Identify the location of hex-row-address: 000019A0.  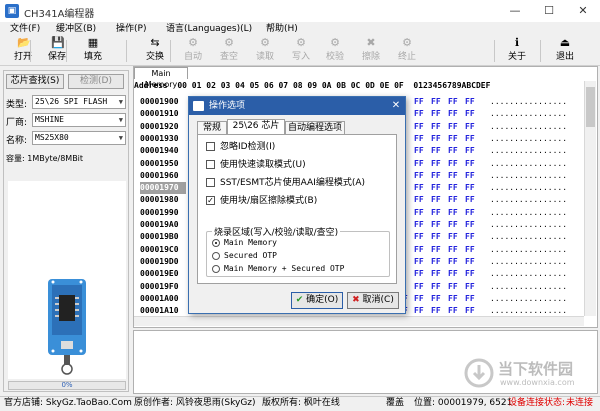
(163, 225).